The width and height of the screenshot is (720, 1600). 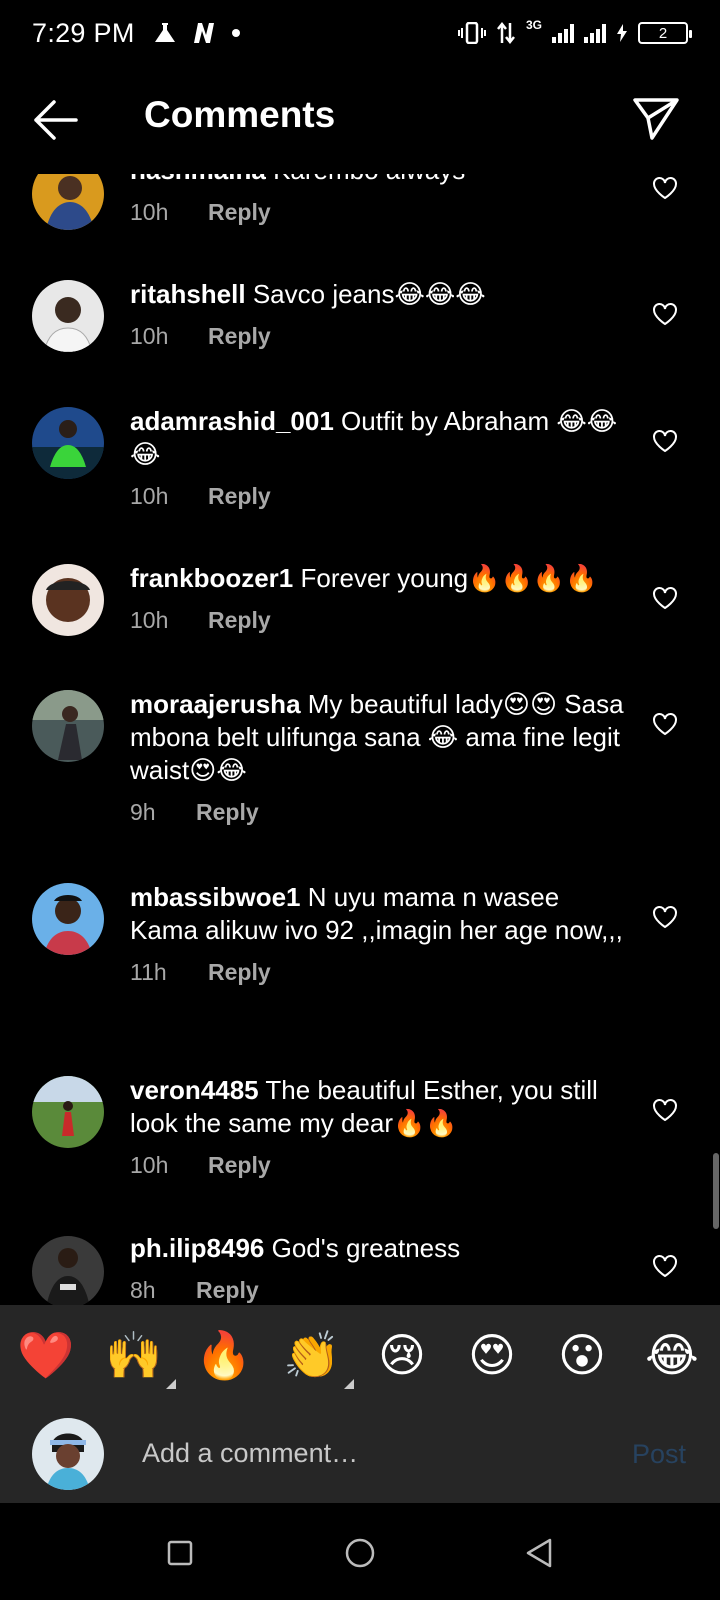 I want to click on data-transfer-icon, so click(x=506, y=33).